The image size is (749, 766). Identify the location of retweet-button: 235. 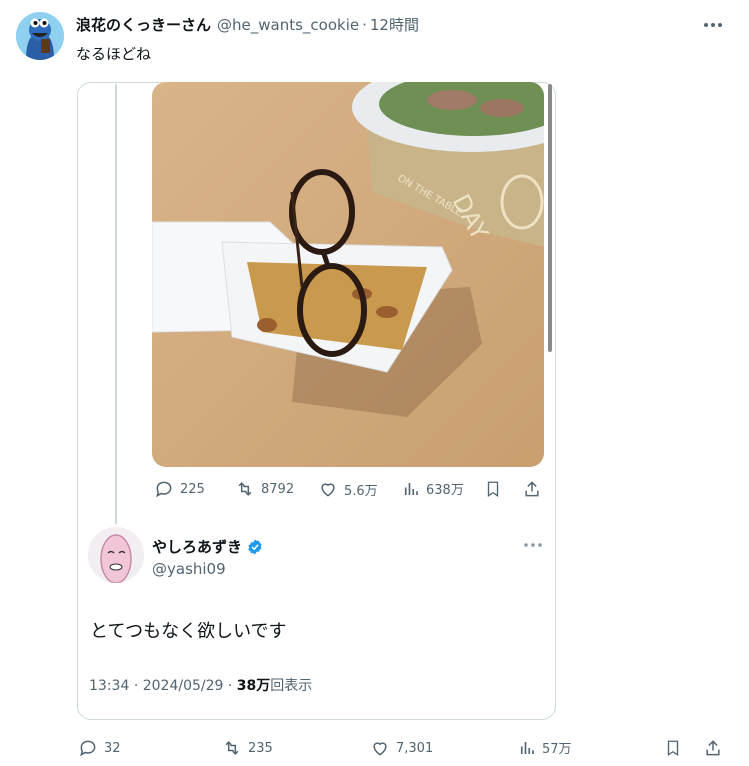
(247, 748).